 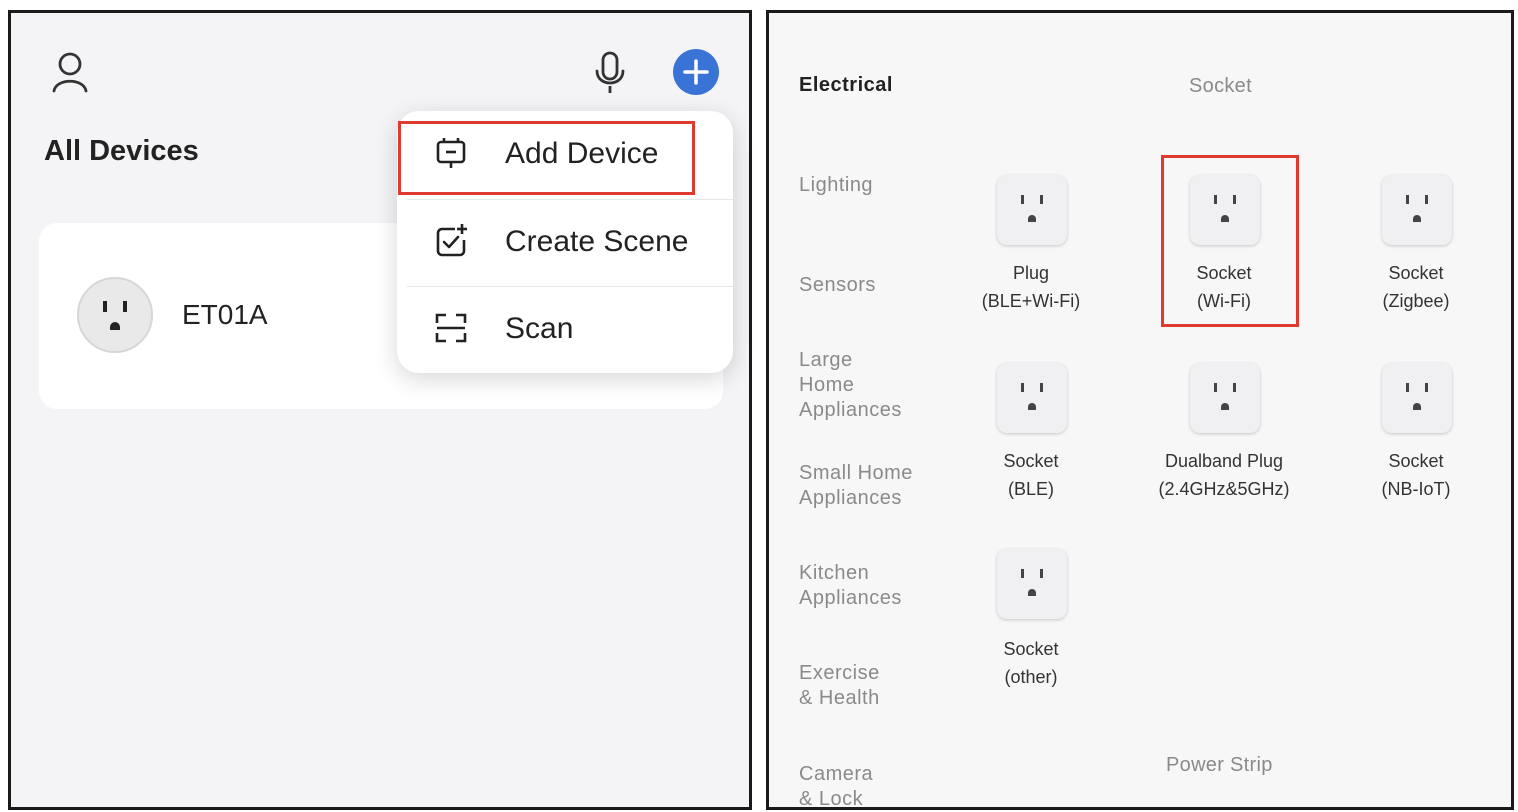 I want to click on scan-icon, so click(x=451, y=328).